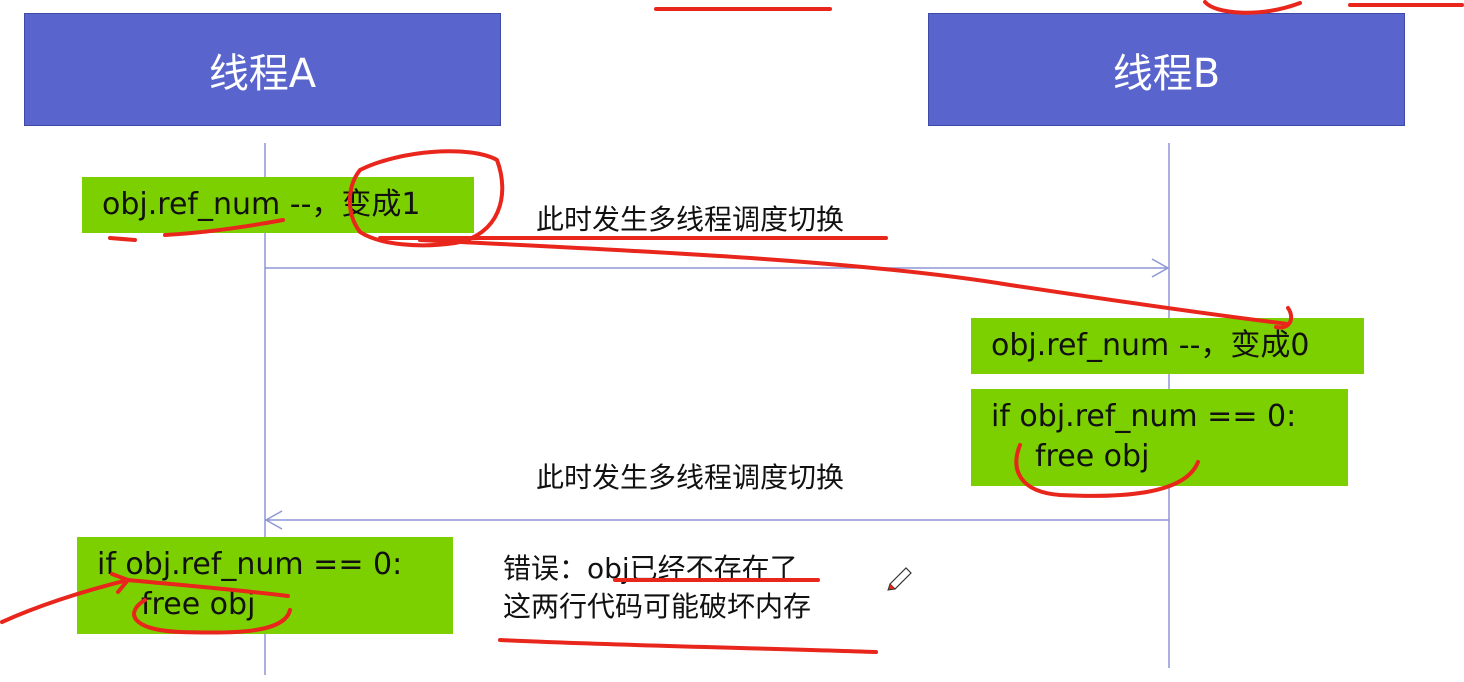 Image resolution: width=1464 pixels, height=682 pixels. What do you see at coordinates (688, 646) in the screenshot?
I see `red-underline-error-note` at bounding box center [688, 646].